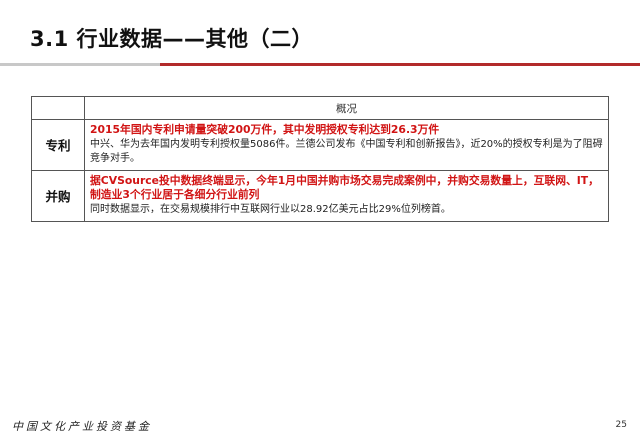 This screenshot has height=444, width=640. I want to click on footer-logo: 中国文化产业投资基金, so click(82, 426).